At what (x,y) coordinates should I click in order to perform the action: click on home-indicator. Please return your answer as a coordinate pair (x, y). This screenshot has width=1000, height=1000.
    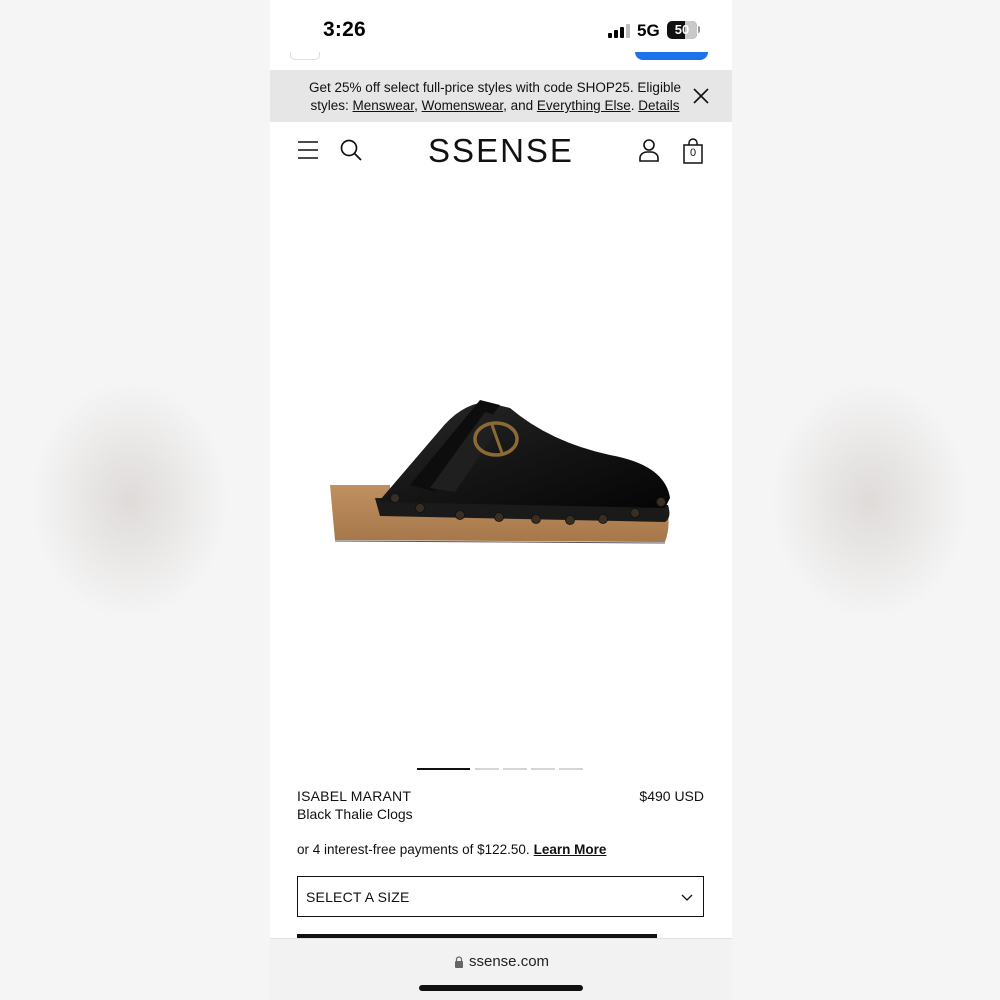
    Looking at the image, I should click on (501, 988).